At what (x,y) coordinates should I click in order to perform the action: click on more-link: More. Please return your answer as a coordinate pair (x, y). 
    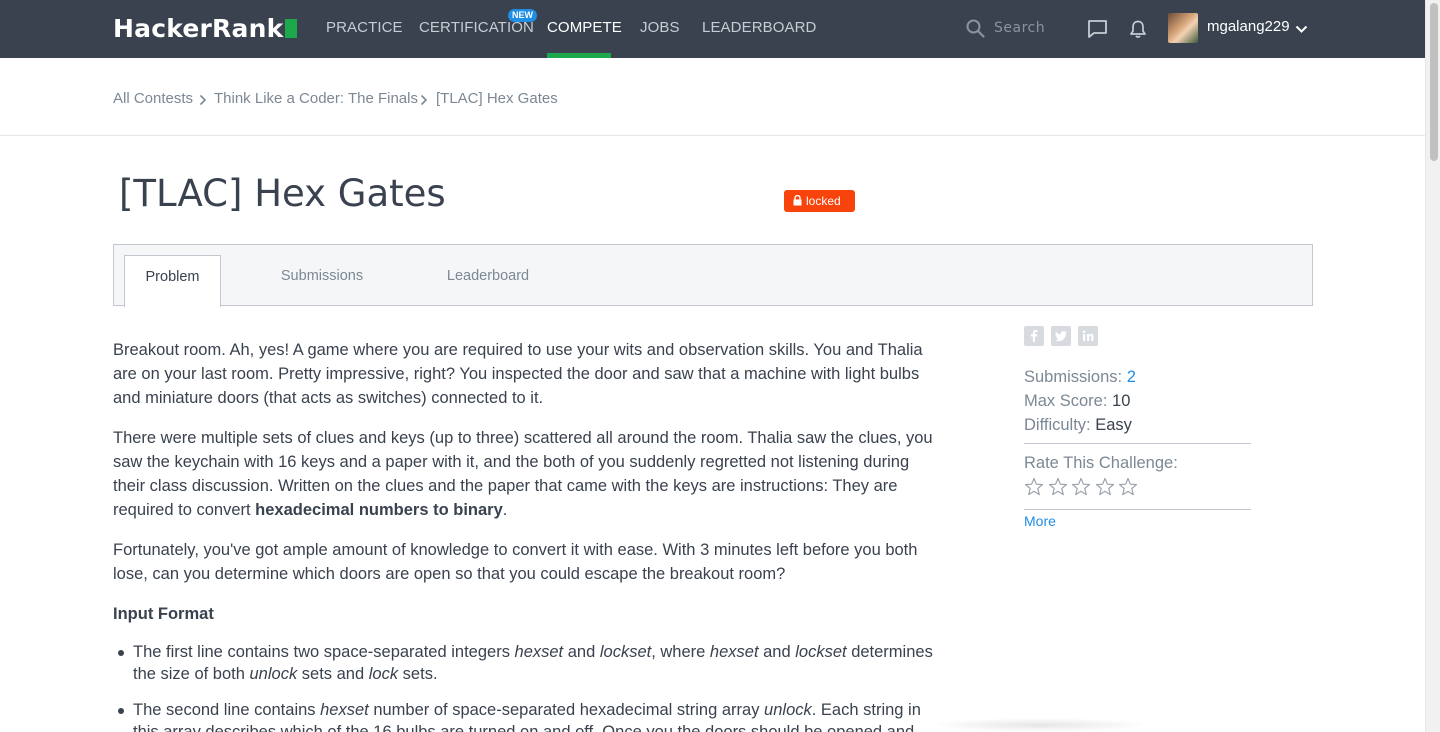
    Looking at the image, I should click on (1040, 521).